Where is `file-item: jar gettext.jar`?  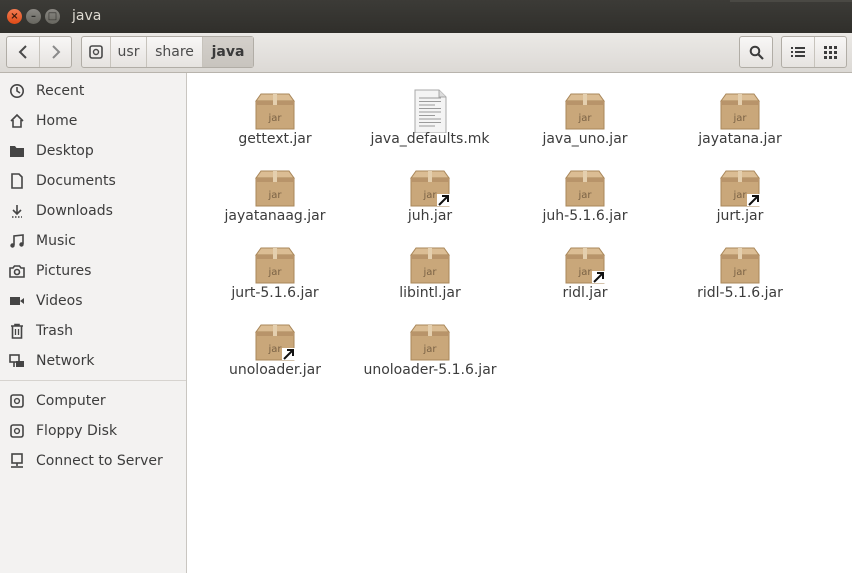
file-item: jar gettext.jar is located at coordinates (275, 111).